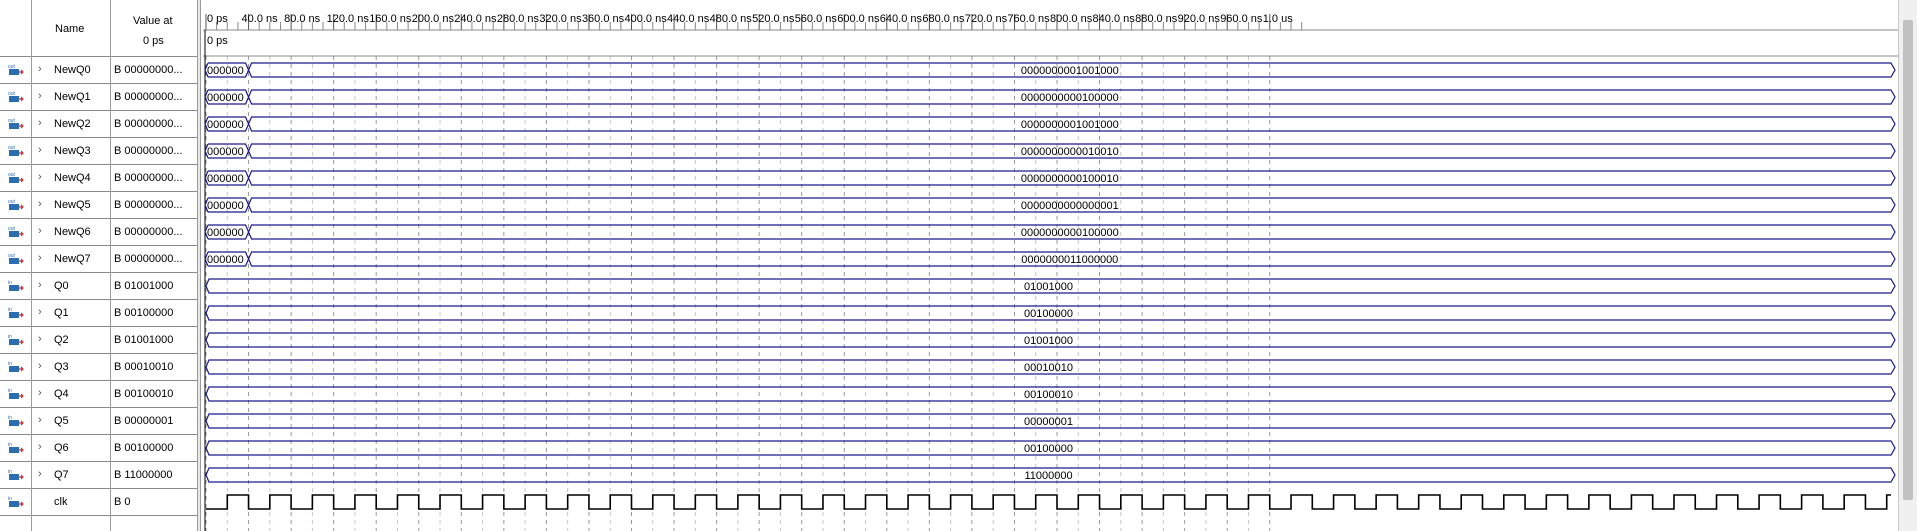  What do you see at coordinates (560, 19) in the screenshot?
I see `timeline-tick-label: 320.0 ns` at bounding box center [560, 19].